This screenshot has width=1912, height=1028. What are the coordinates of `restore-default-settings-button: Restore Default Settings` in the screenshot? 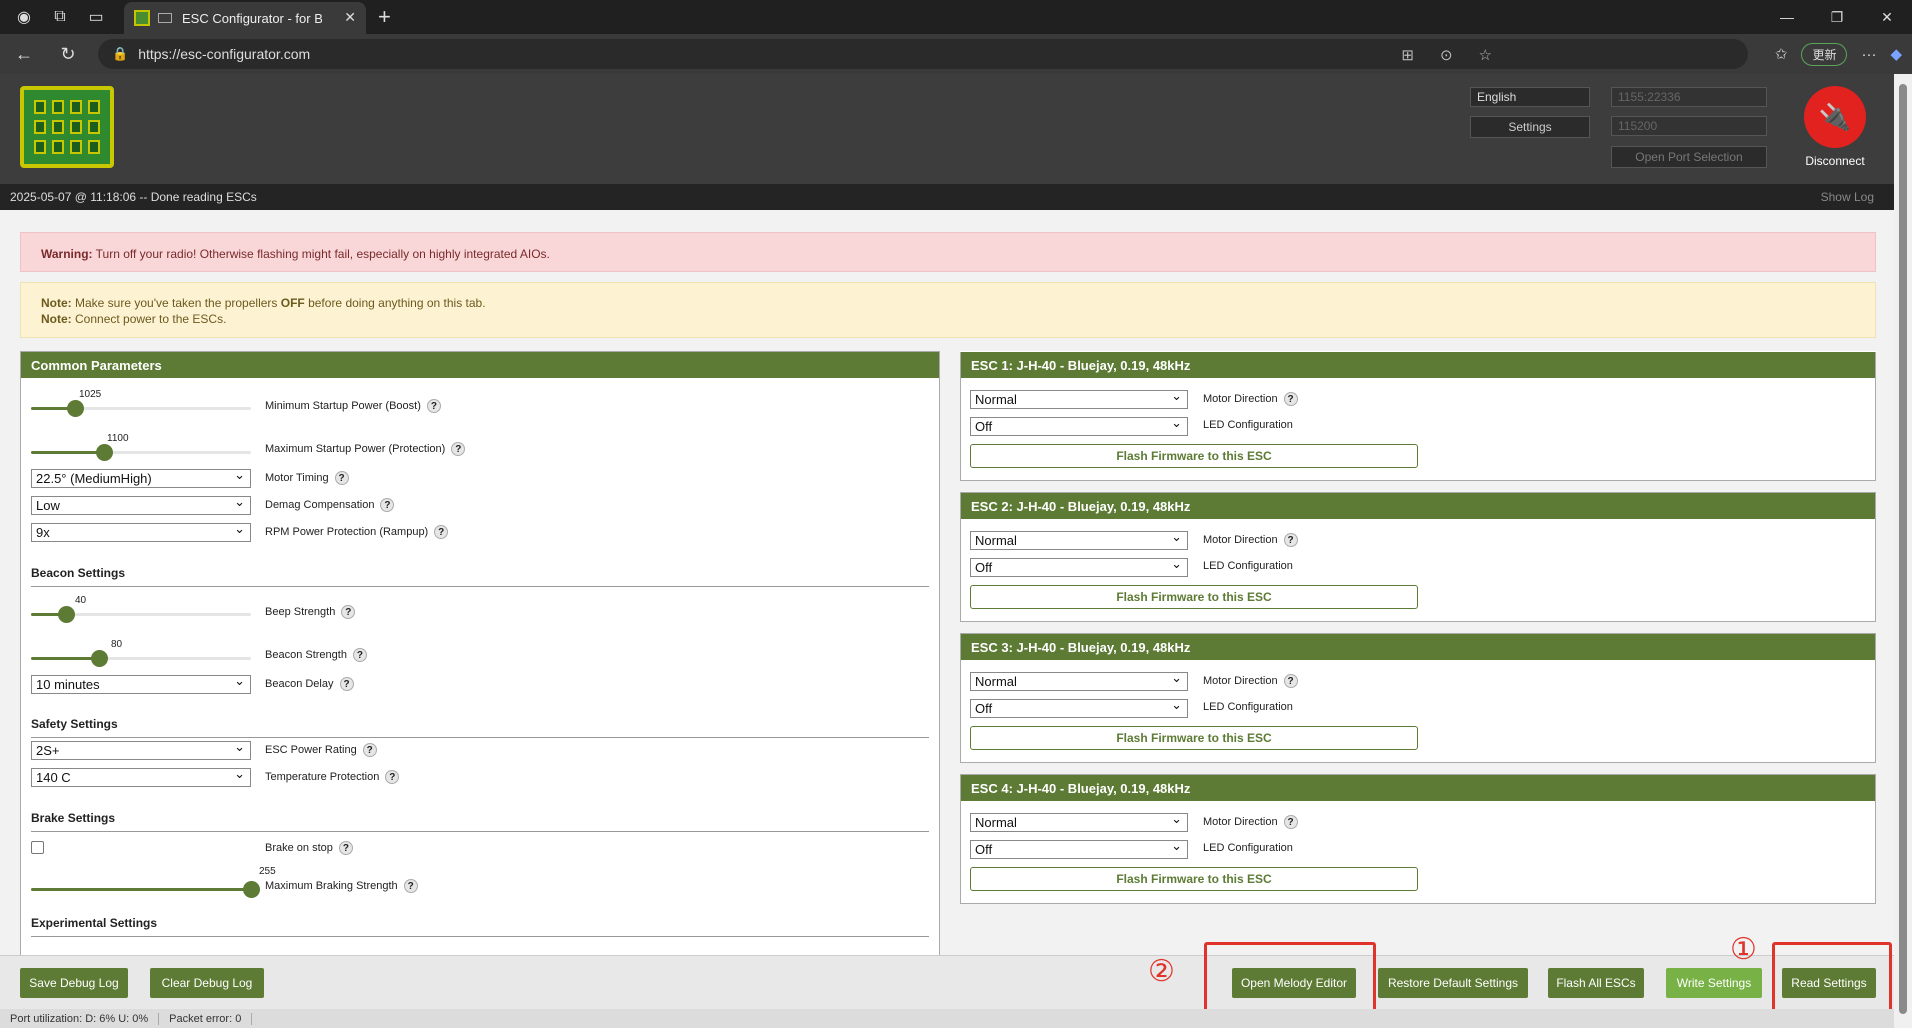 It's located at (1453, 983).